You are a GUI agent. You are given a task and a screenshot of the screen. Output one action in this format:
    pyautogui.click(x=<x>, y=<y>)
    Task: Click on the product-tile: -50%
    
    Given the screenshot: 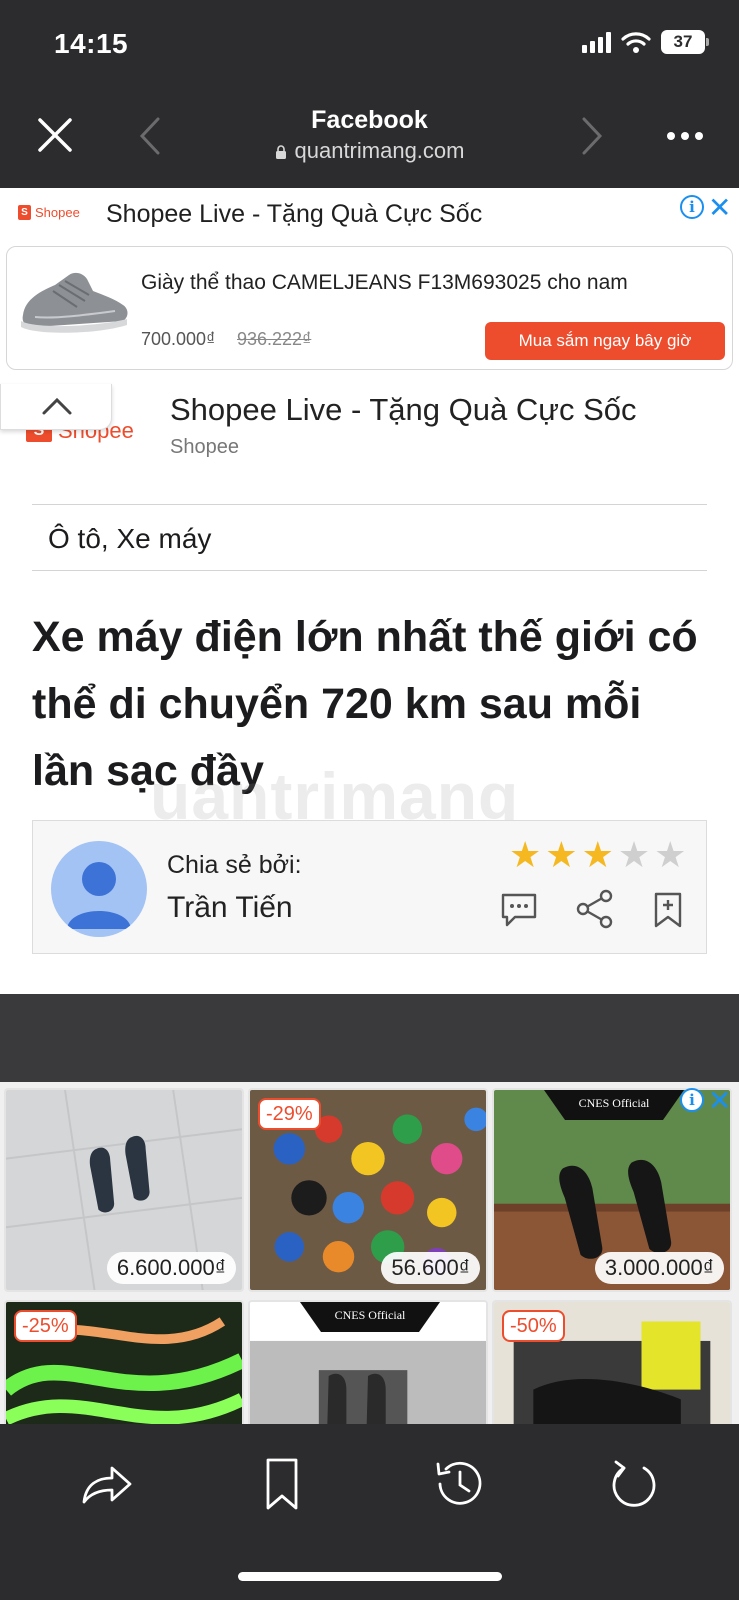 What is the action you would take?
    pyautogui.click(x=612, y=1362)
    